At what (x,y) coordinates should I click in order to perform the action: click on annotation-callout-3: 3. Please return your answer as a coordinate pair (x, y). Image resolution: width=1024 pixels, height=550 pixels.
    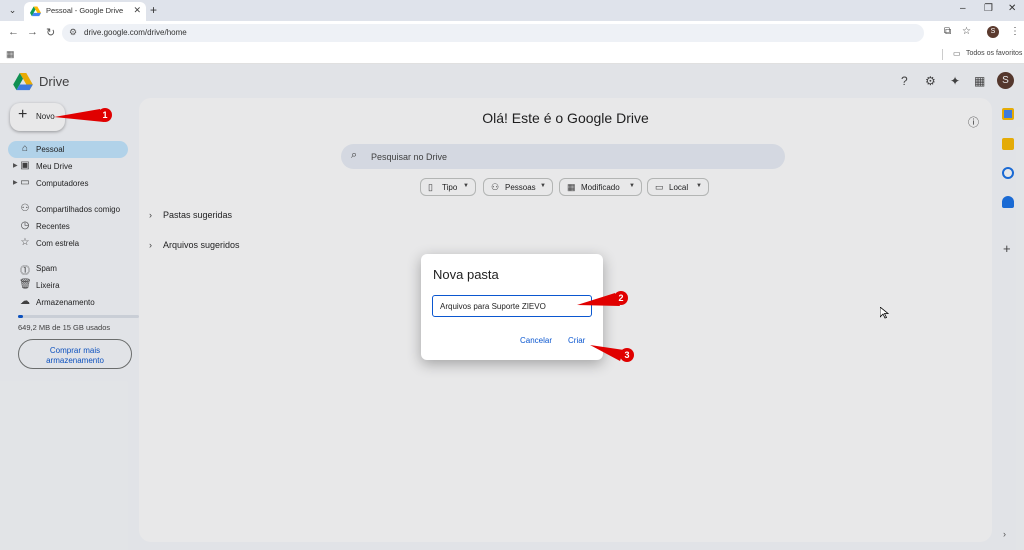
    Looking at the image, I should click on (627, 355).